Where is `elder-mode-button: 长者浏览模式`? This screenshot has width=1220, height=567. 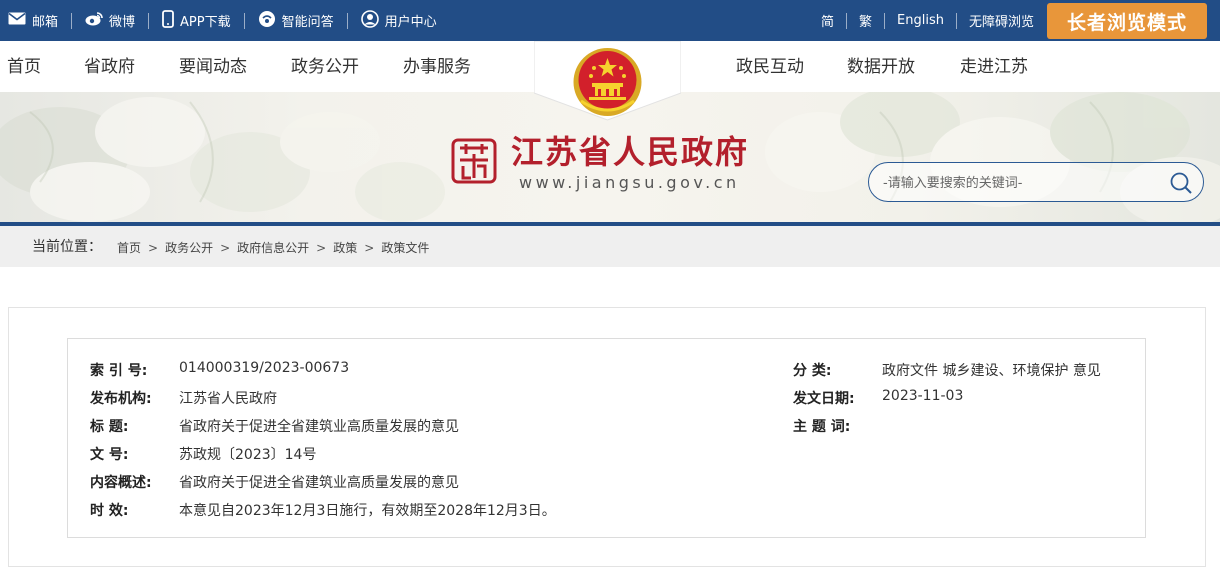
elder-mode-button: 长者浏览模式 is located at coordinates (1127, 21).